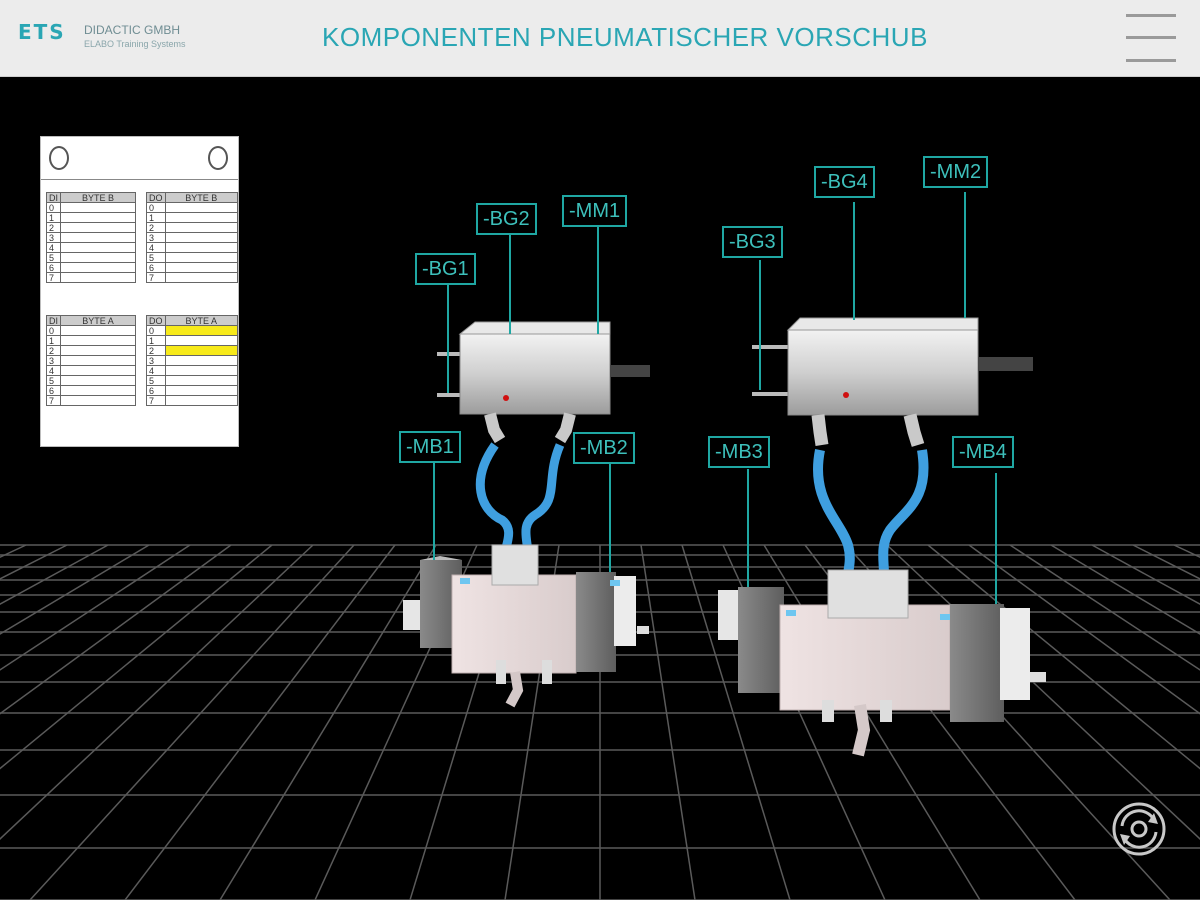 This screenshot has height=900, width=1200. Describe the element at coordinates (892, 382) in the screenshot. I see `pneumatic-cylinder-mm2` at that location.